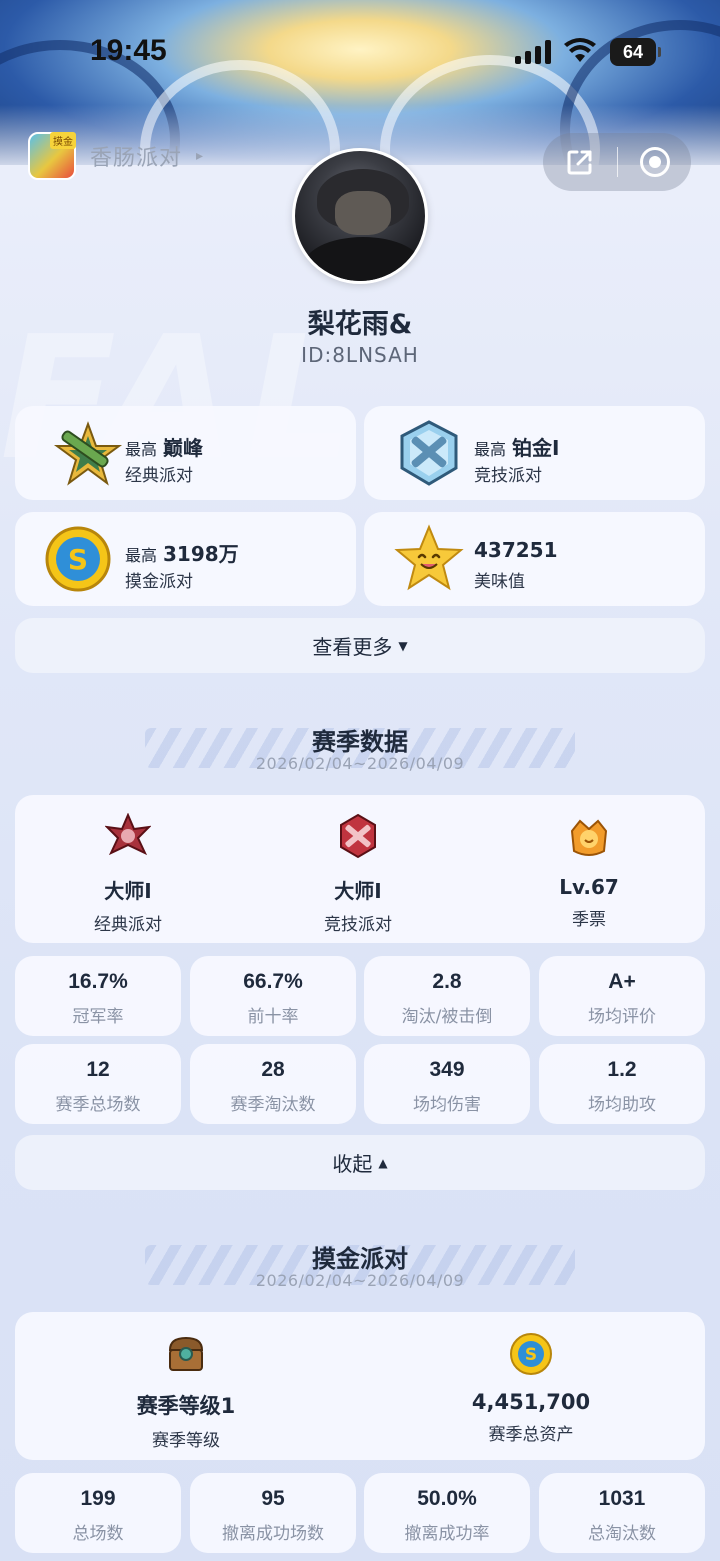 The width and height of the screenshot is (720, 1561). What do you see at coordinates (98, 1513) in the screenshot?
I see `gold-stat: 199 总场数` at bounding box center [98, 1513].